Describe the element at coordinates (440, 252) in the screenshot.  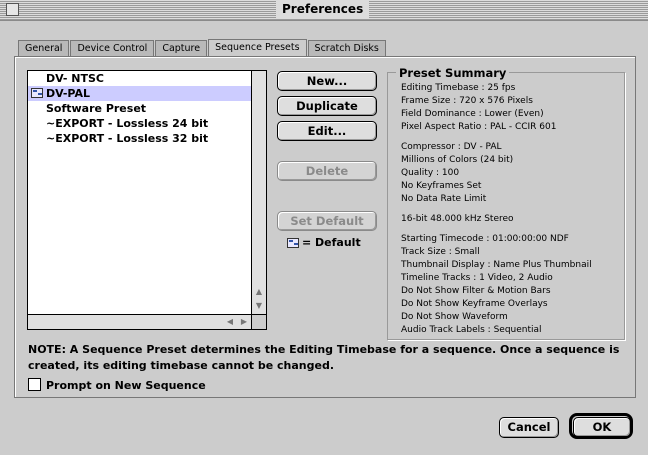
I see `summary-line: Track Size : Small` at that location.